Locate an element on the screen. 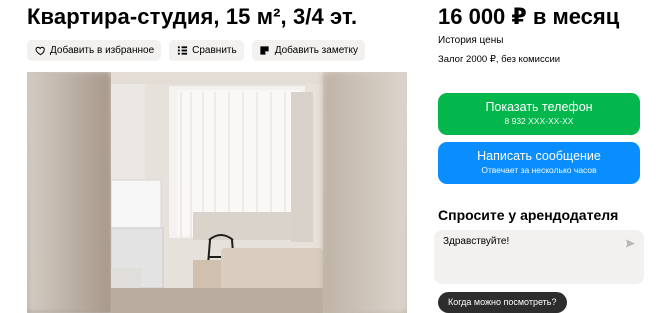 The height and width of the screenshot is (313, 656). add-favorite-button: Добавить в избранное is located at coordinates (94, 50).